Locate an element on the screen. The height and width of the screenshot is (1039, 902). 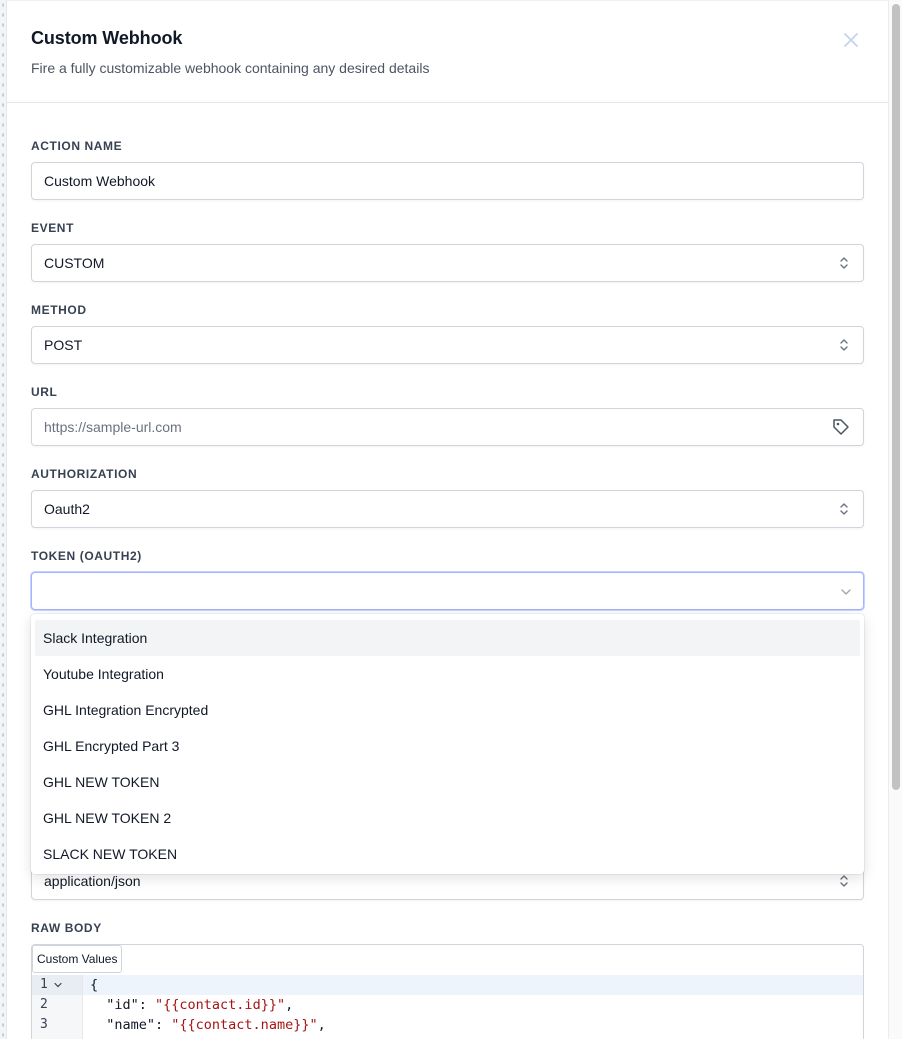
content-type-value: application/json is located at coordinates (92, 881).